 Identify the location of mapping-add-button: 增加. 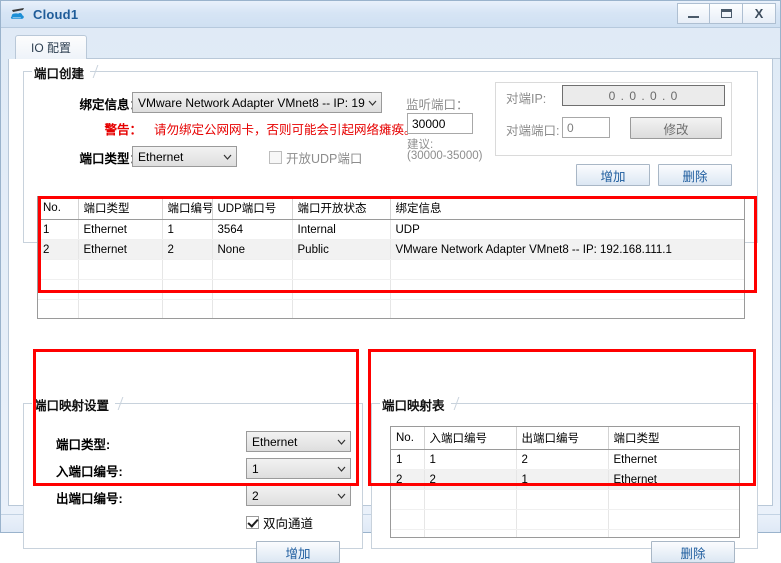
(298, 552).